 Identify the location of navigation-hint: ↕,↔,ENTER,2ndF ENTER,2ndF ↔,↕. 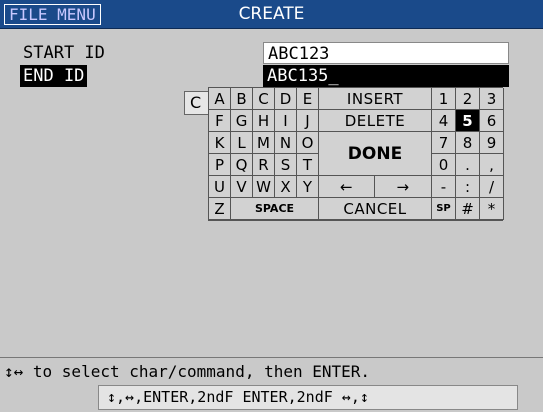
(308, 397).